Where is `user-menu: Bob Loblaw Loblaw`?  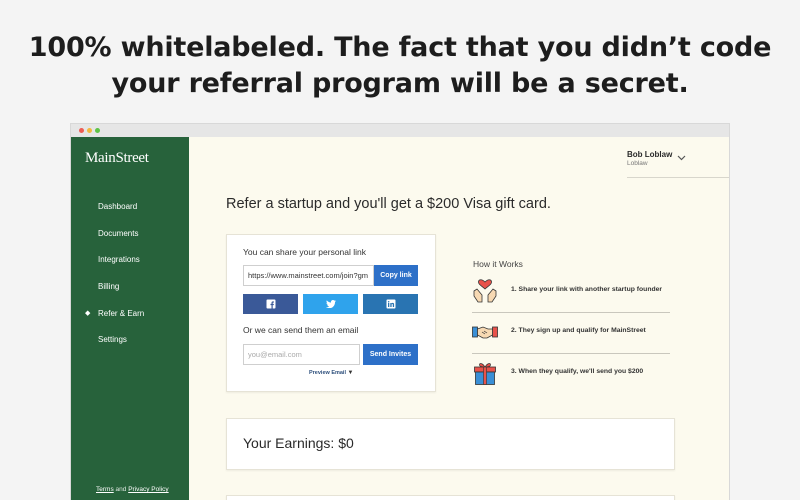
user-menu: Bob Loblaw Loblaw is located at coordinates (649, 158).